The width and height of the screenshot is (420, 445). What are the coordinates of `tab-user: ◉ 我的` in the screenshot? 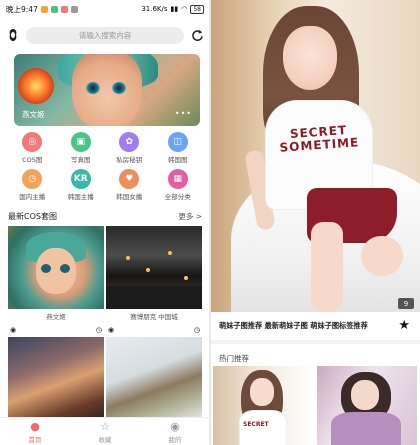 It's located at (175, 432).